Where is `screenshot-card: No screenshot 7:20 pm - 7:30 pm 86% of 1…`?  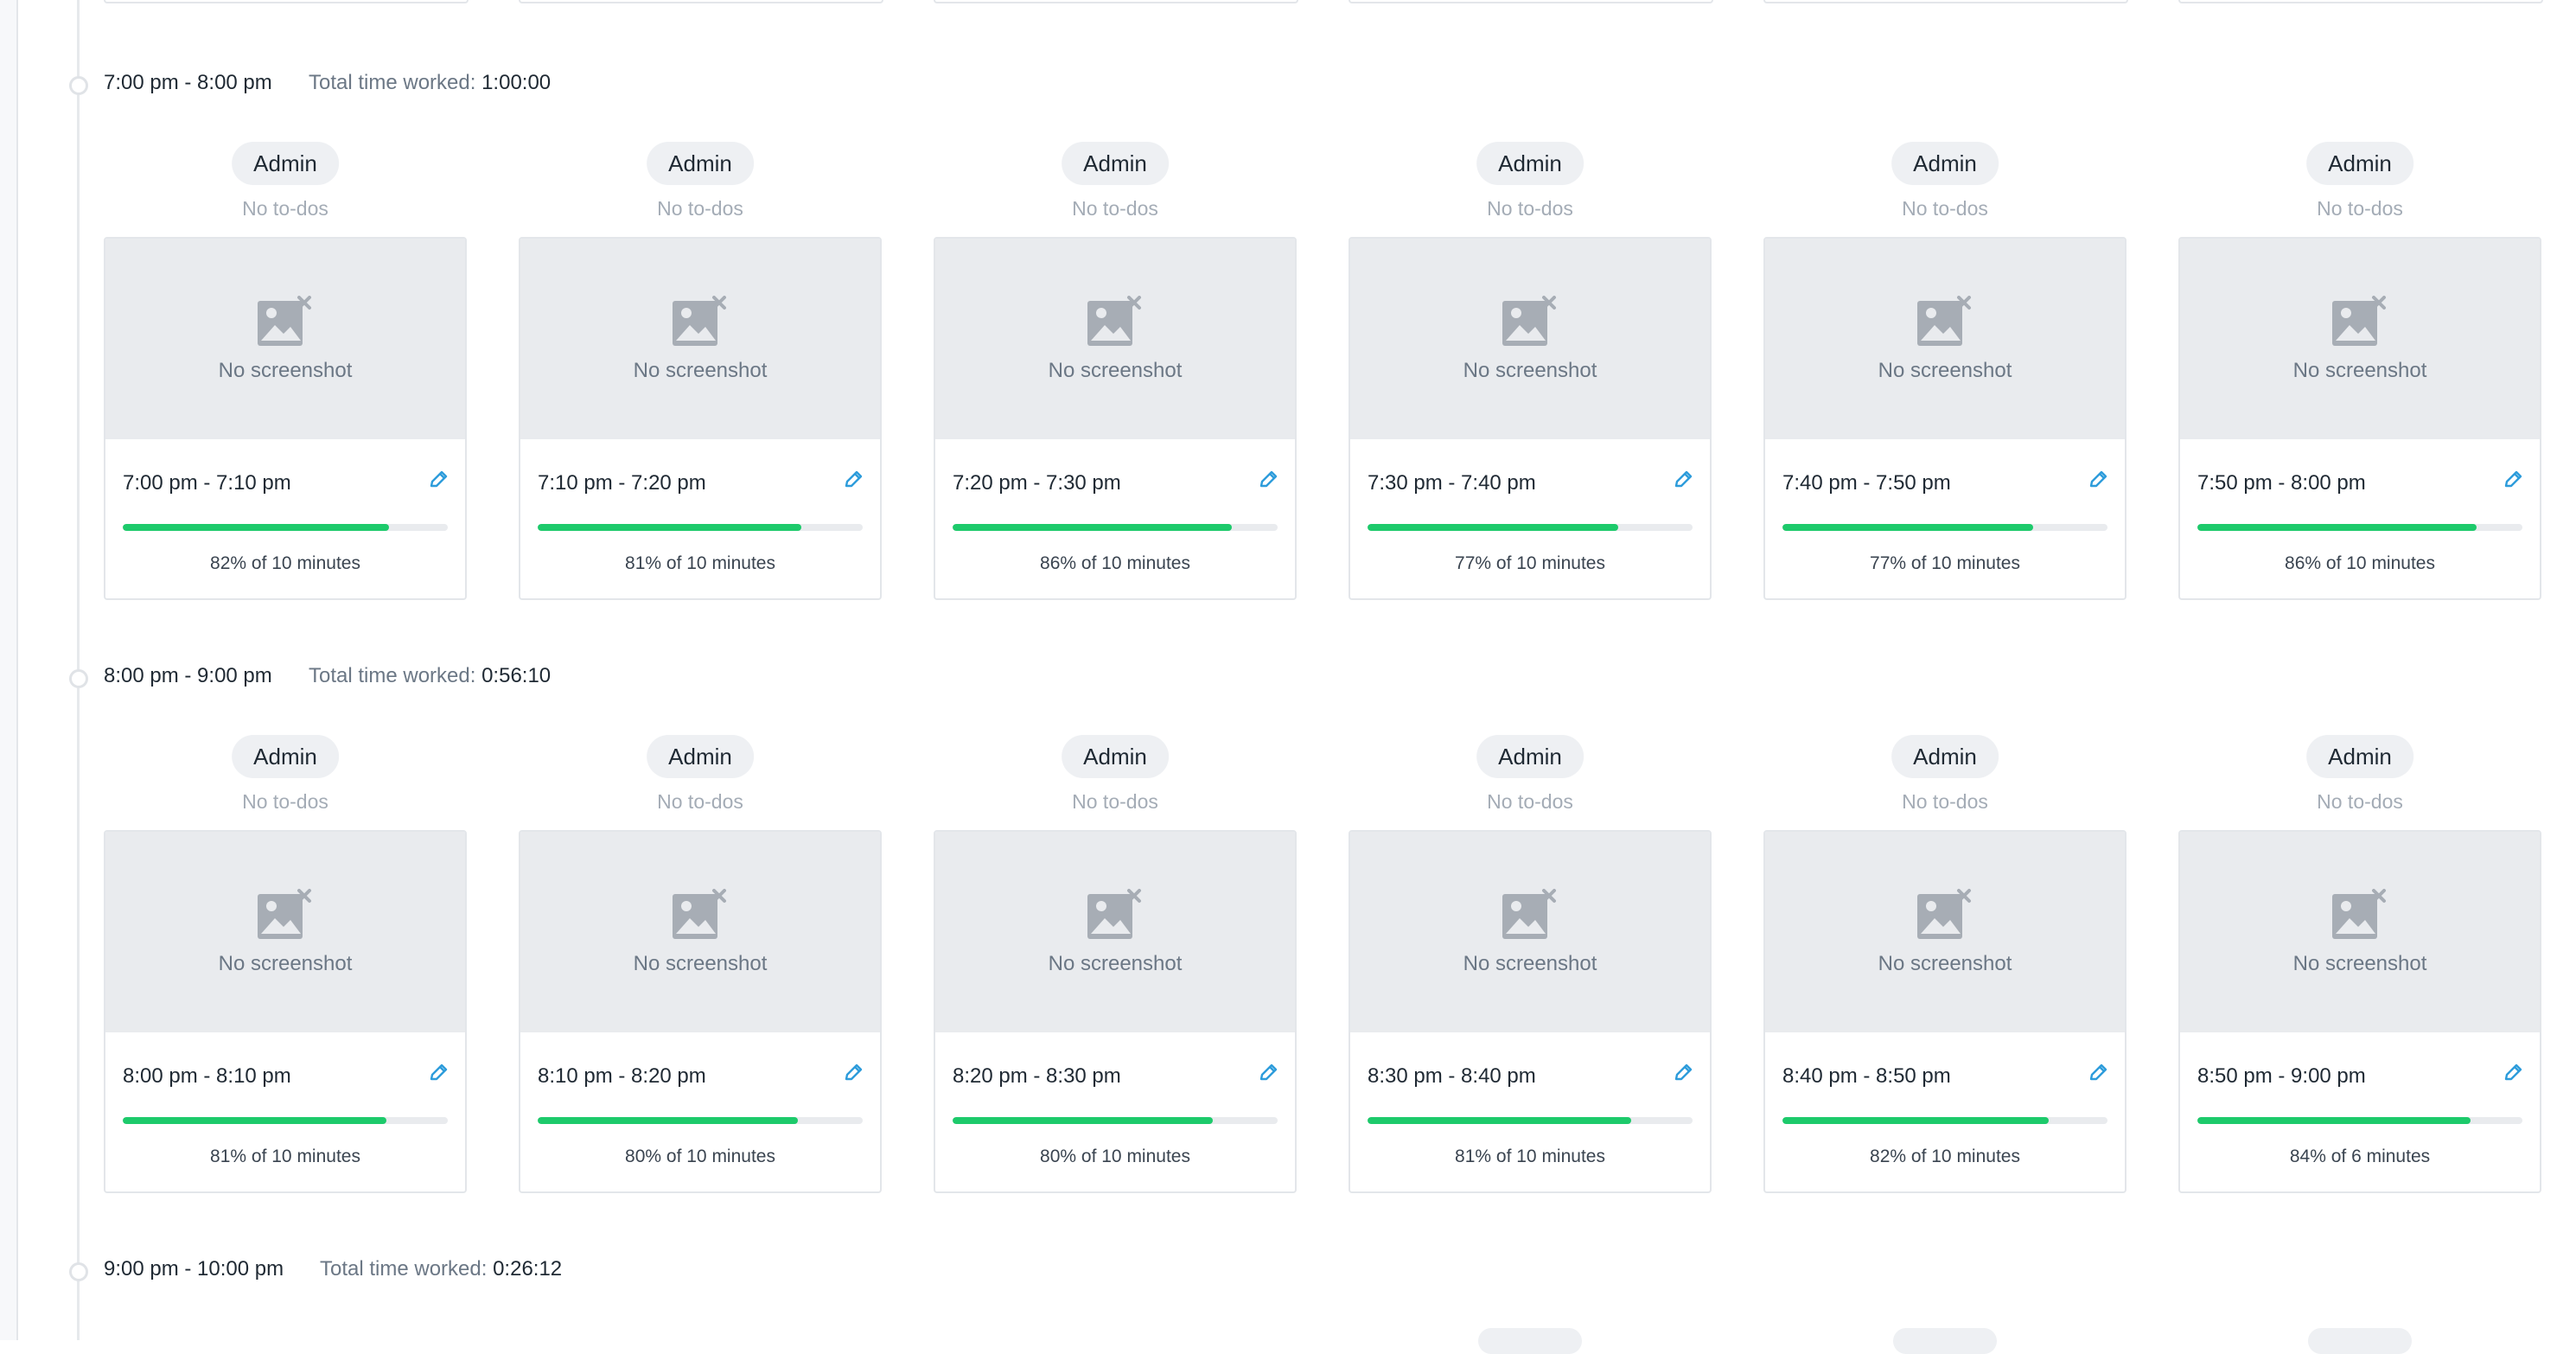 screenshot-card: No screenshot 7:20 pm - 7:30 pm 86% of 1… is located at coordinates (1115, 419).